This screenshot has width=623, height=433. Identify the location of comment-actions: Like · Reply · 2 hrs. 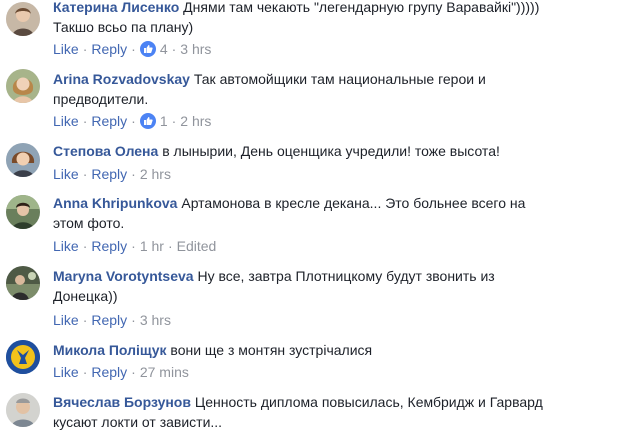
(112, 174).